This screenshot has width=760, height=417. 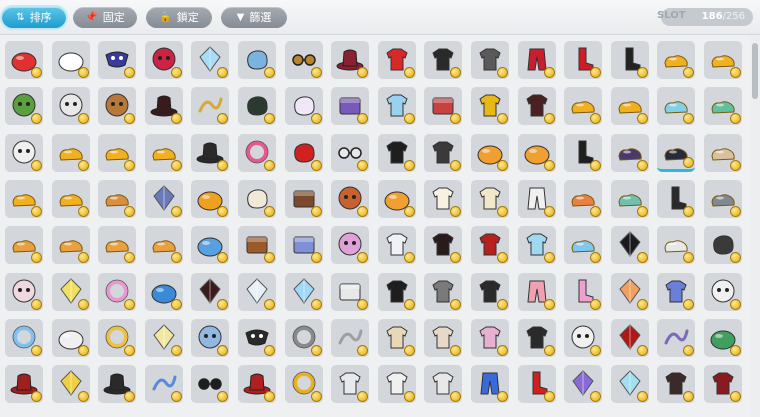 I want to click on pin-button: 📌 固定, so click(x=105, y=17).